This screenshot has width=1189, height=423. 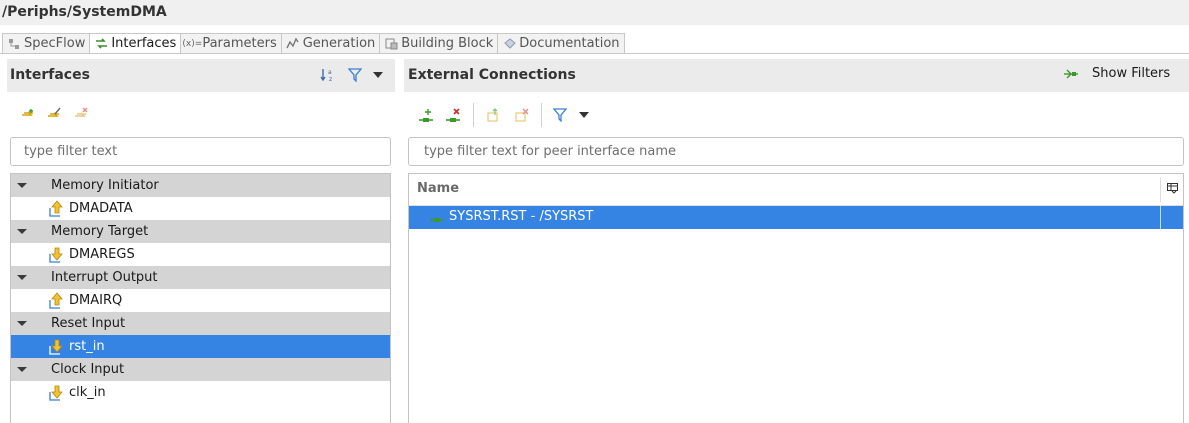 What do you see at coordinates (492, 75) in the screenshot?
I see `connections-panel-title: External Connections` at bounding box center [492, 75].